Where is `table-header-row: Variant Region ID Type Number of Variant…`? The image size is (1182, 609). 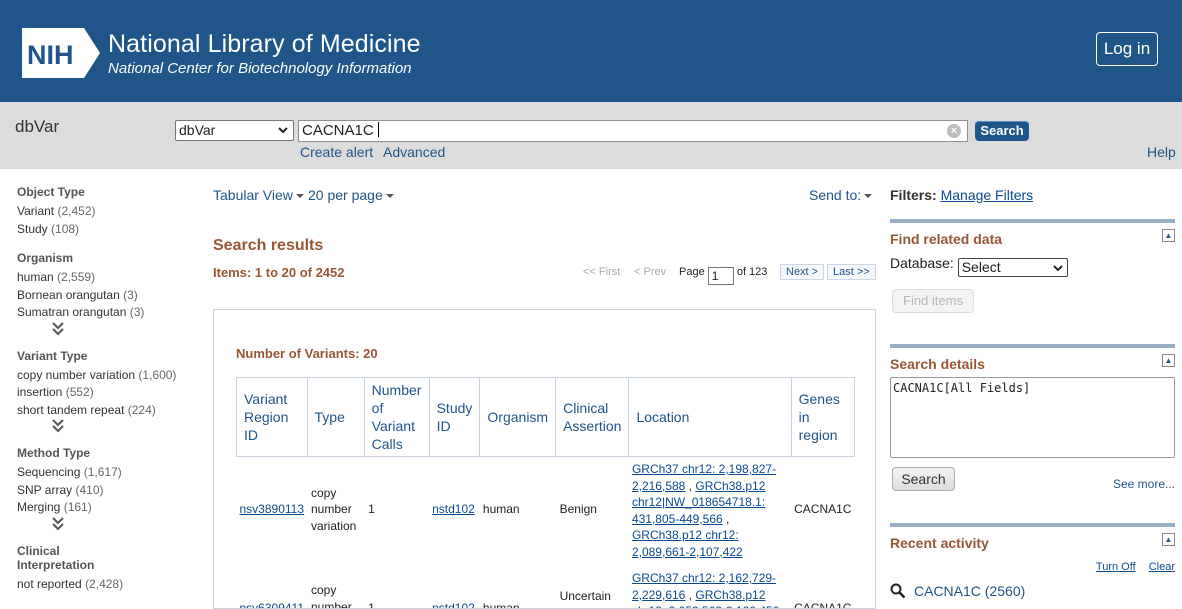
table-header-row: Variant Region ID Type Number of Variant… is located at coordinates (546, 417).